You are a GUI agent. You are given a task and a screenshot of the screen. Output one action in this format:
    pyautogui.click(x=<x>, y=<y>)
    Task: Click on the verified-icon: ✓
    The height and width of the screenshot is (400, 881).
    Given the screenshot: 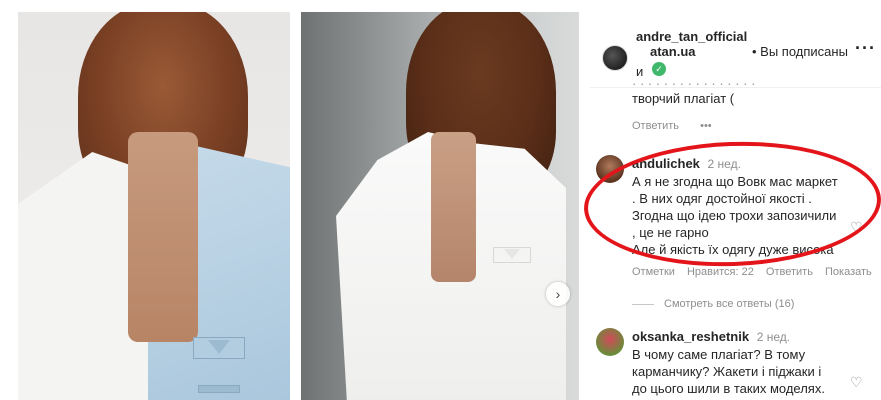 What is the action you would take?
    pyautogui.click(x=659, y=69)
    